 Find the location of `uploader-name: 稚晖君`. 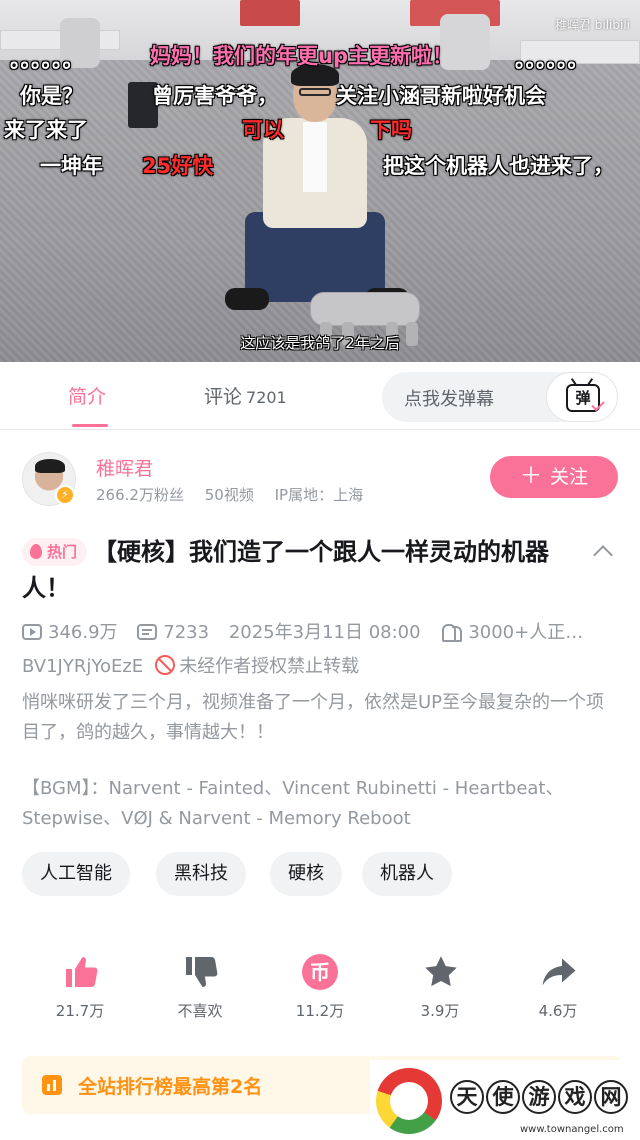

uploader-name: 稚晖君 is located at coordinates (124, 467).